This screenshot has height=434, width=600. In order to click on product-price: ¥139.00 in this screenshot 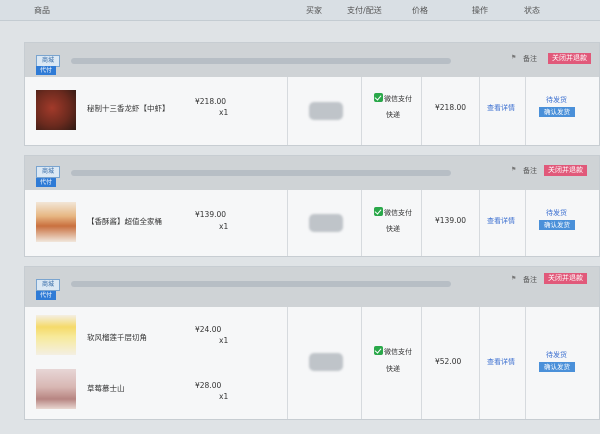, I will do `click(211, 214)`.